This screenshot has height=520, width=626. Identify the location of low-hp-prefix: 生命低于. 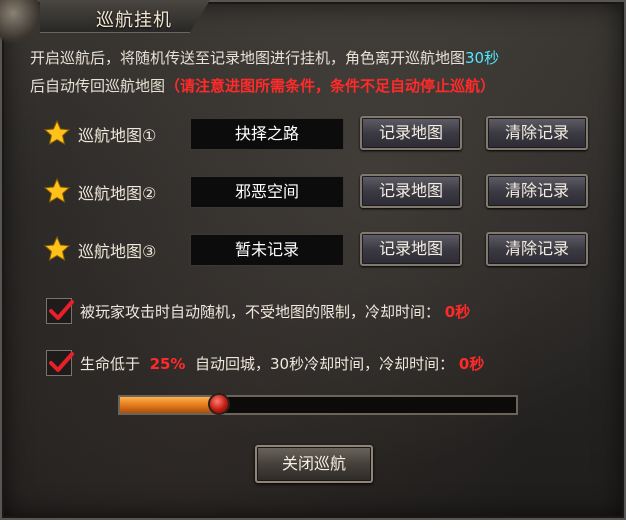
(110, 364).